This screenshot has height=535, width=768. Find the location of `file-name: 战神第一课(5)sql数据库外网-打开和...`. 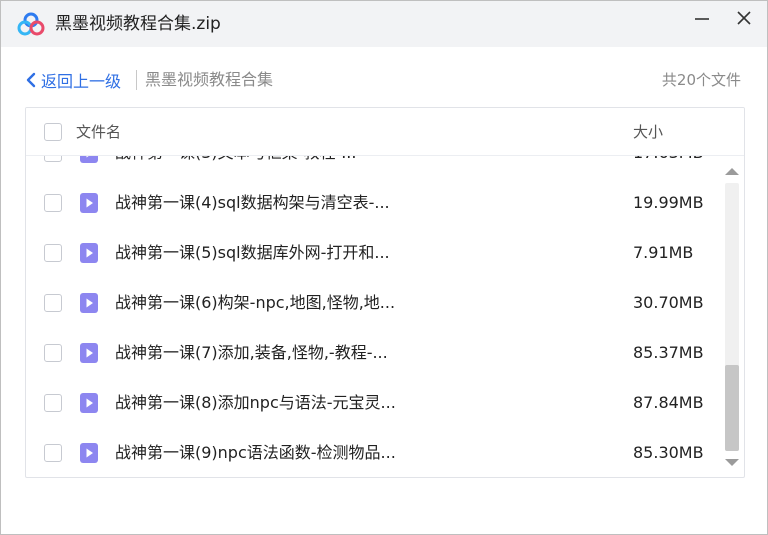

file-name: 战神第一课(5)sql数据库外网-打开和... is located at coordinates (252, 252).